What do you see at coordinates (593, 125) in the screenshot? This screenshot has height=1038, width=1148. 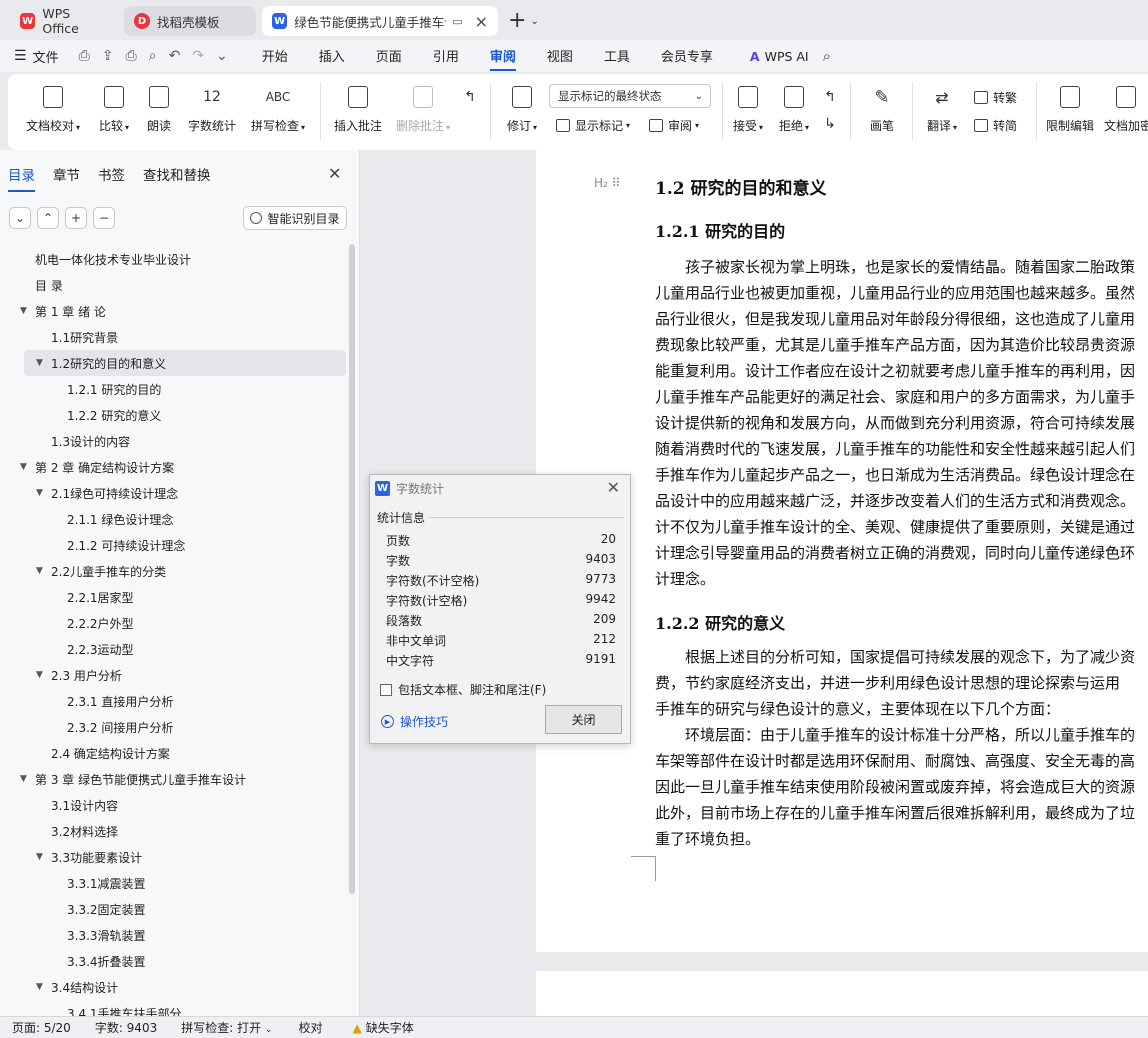 I see `show-markup-button: 显示标记 ▾` at bounding box center [593, 125].